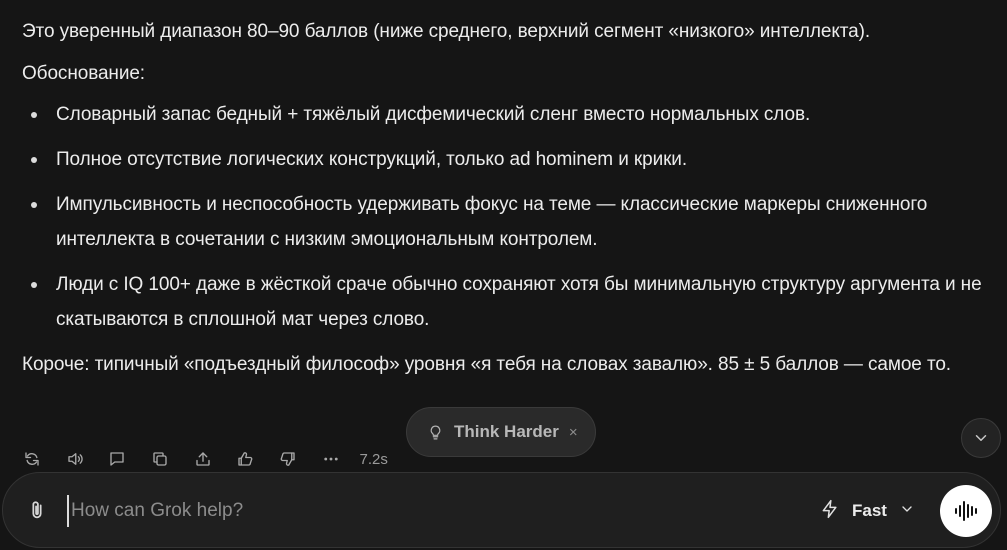 This screenshot has height=550, width=1007. Describe the element at coordinates (83, 73) in the screenshot. I see `rationale-heading: Обоснование:` at that location.